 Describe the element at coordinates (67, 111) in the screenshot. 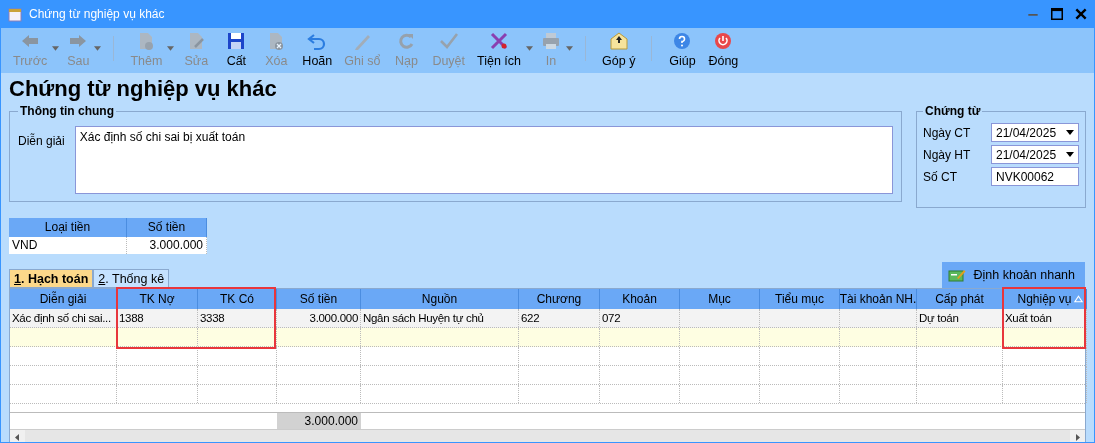

I see `group-title: Thông tin chung` at that location.